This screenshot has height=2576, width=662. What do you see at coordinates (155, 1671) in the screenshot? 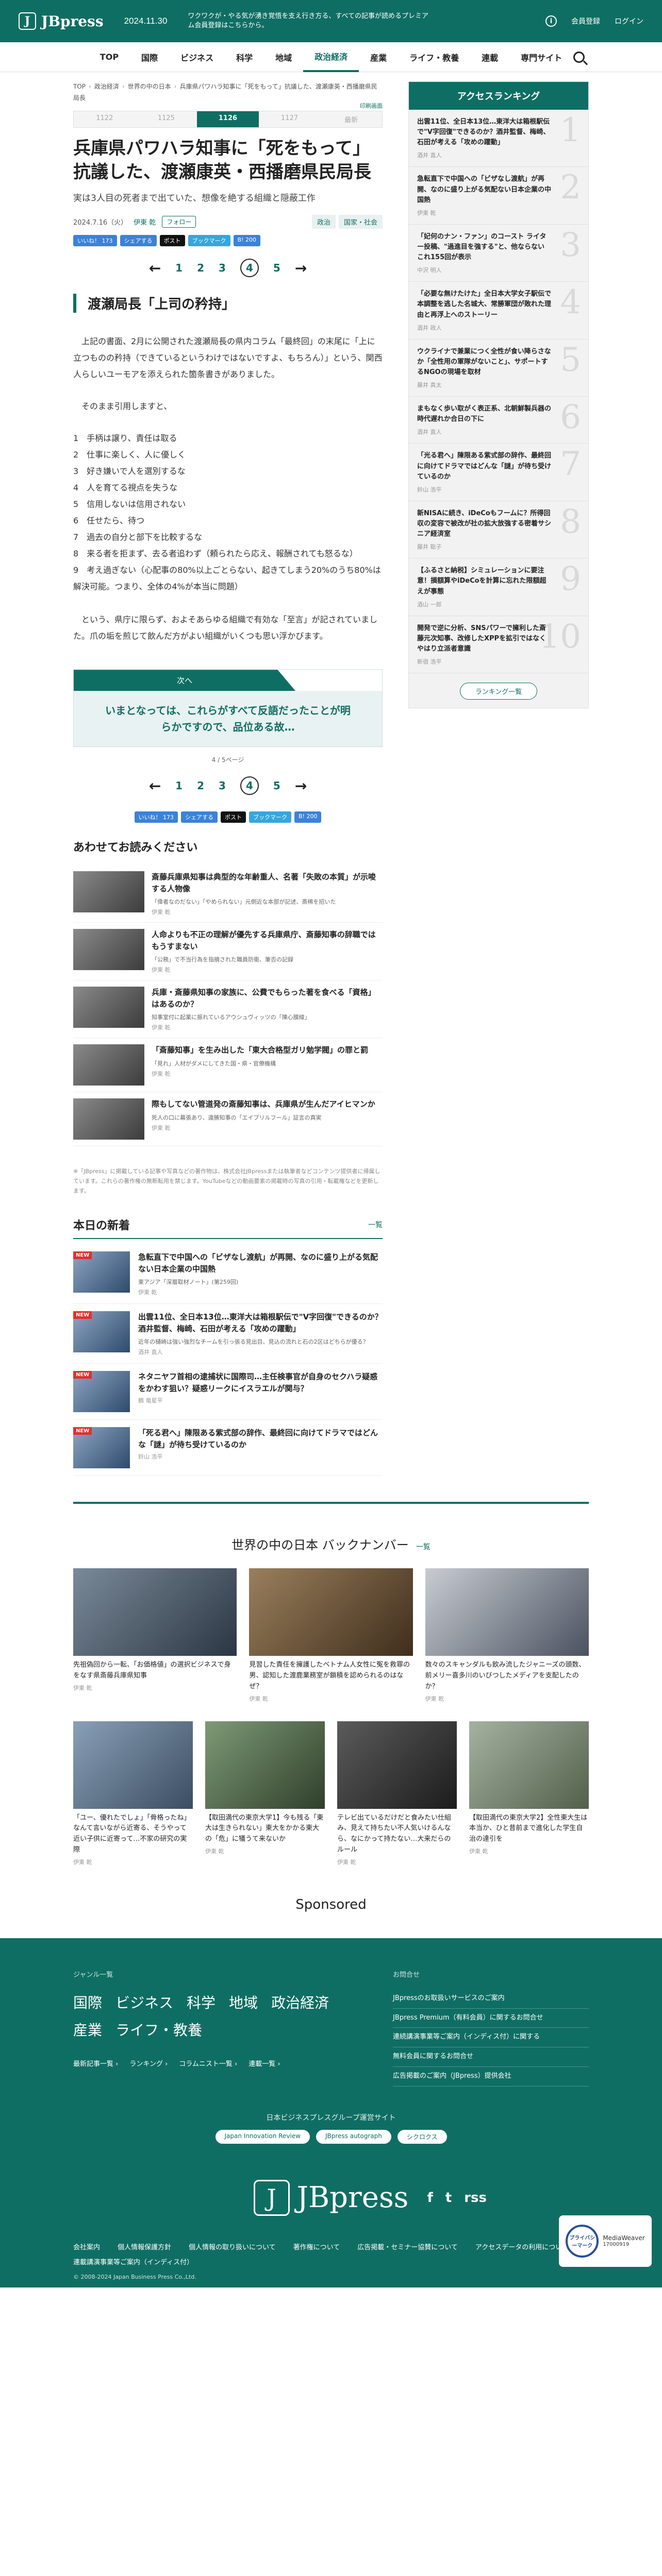
I see `backnumber-caption: 先祖偽回から一転、「お価格値」の選択ビジネスで身をなす県斎藤兵庫県知事` at bounding box center [155, 1671].